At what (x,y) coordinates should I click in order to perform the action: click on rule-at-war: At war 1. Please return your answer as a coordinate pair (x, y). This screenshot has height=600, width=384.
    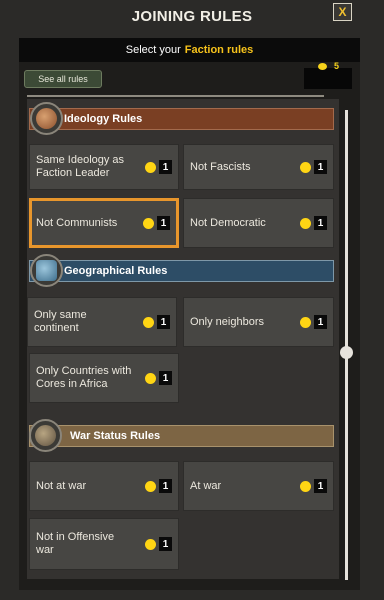
    Looking at the image, I should click on (258, 486).